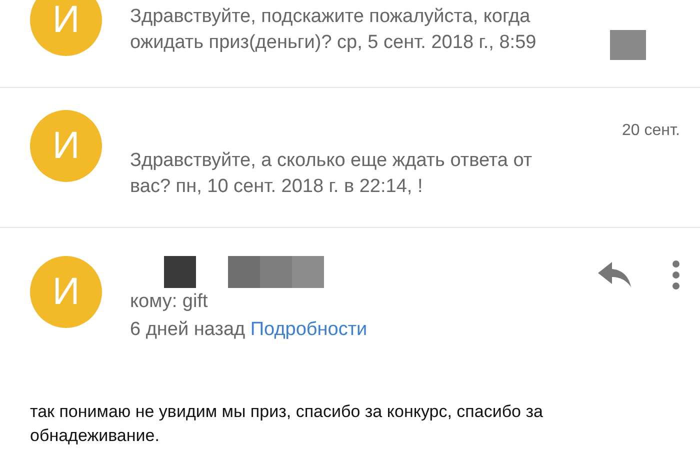 The height and width of the screenshot is (451, 700). I want to click on time-text: 6 дней назад Подробности, so click(249, 330).